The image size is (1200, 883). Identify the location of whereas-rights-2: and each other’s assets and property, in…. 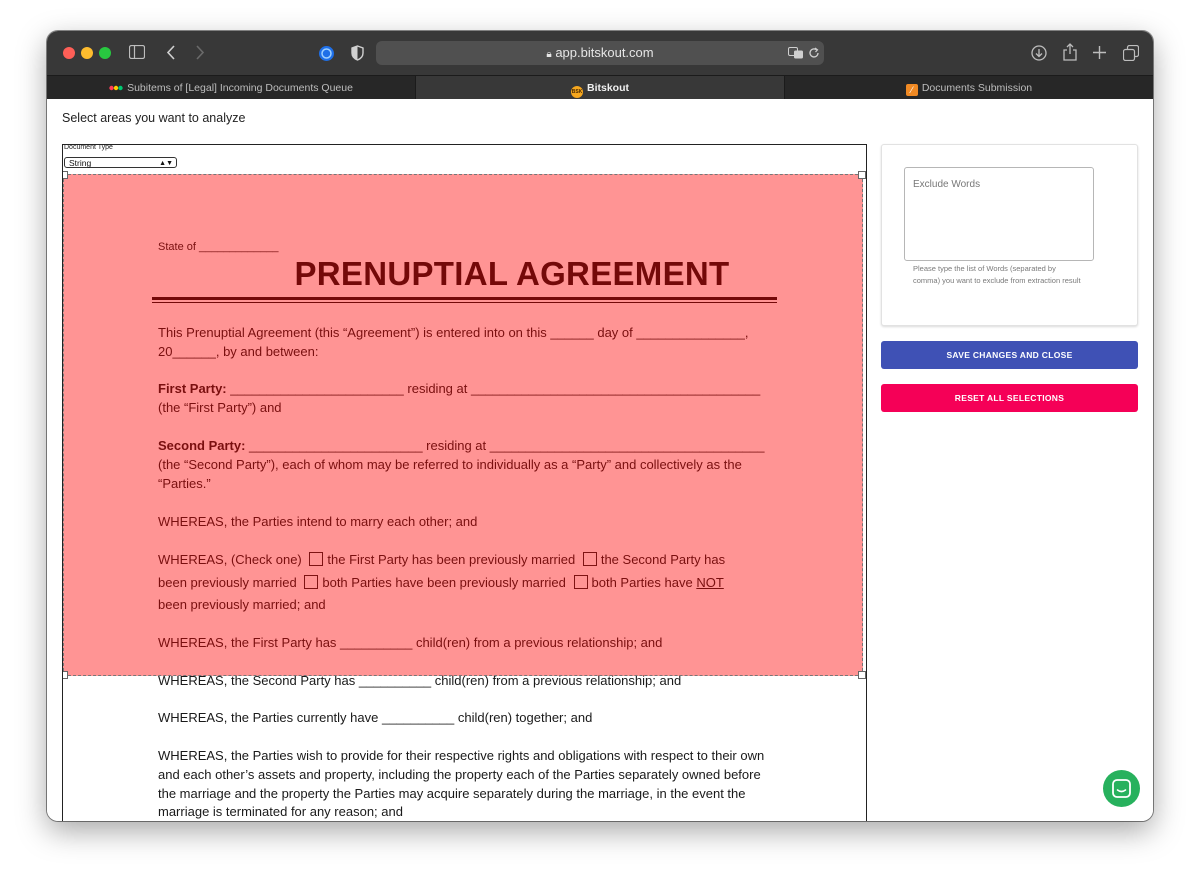
(459, 774).